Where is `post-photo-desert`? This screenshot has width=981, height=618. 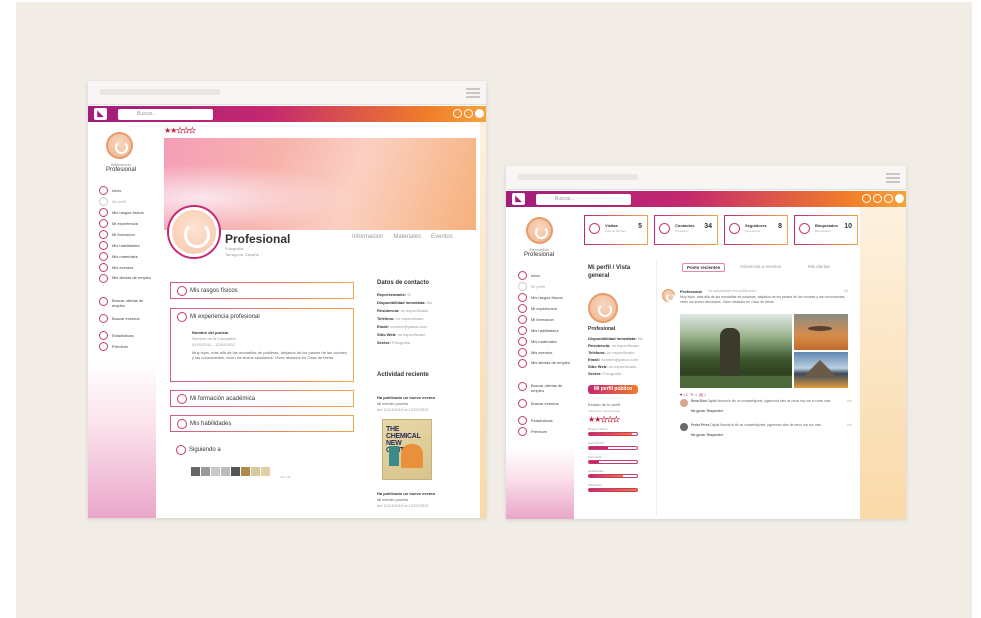 post-photo-desert is located at coordinates (821, 332).